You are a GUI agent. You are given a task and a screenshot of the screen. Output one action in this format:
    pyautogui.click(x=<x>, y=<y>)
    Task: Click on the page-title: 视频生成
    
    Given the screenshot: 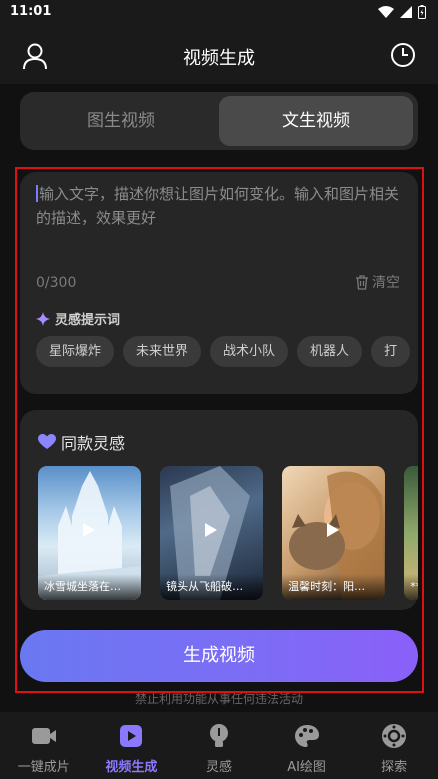 What is the action you would take?
    pyautogui.click(x=219, y=58)
    